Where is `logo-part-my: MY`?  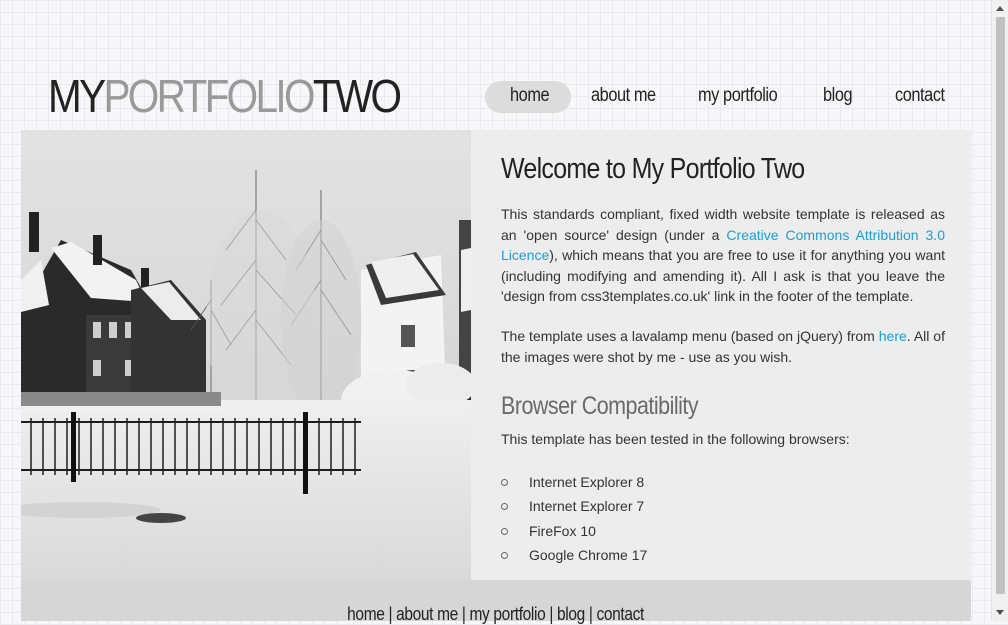
logo-part-my: MY is located at coordinates (77, 96).